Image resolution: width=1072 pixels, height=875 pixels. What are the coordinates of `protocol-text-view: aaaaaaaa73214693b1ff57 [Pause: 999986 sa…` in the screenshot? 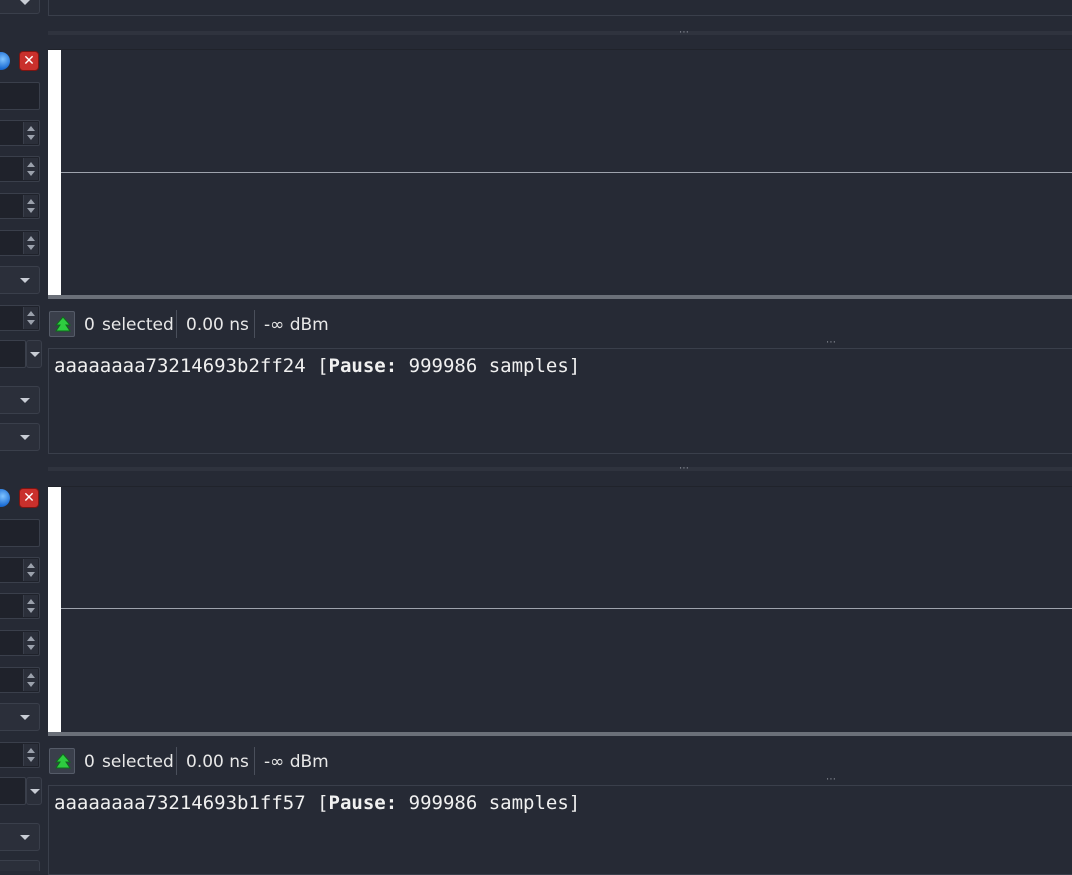 It's located at (560, 830).